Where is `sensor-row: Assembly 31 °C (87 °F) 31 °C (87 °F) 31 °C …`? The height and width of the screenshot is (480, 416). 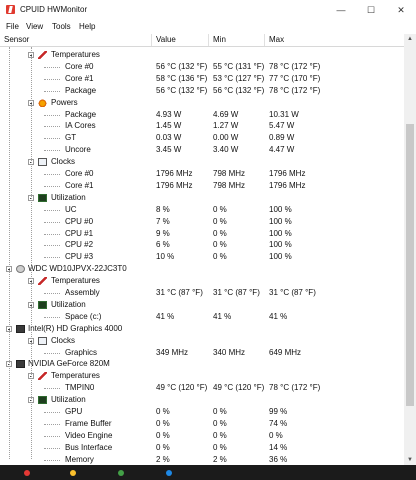
sensor-row: Assembly 31 °C (87 °F) 31 °C (87 °F) 31 °C … is located at coordinates (202, 293).